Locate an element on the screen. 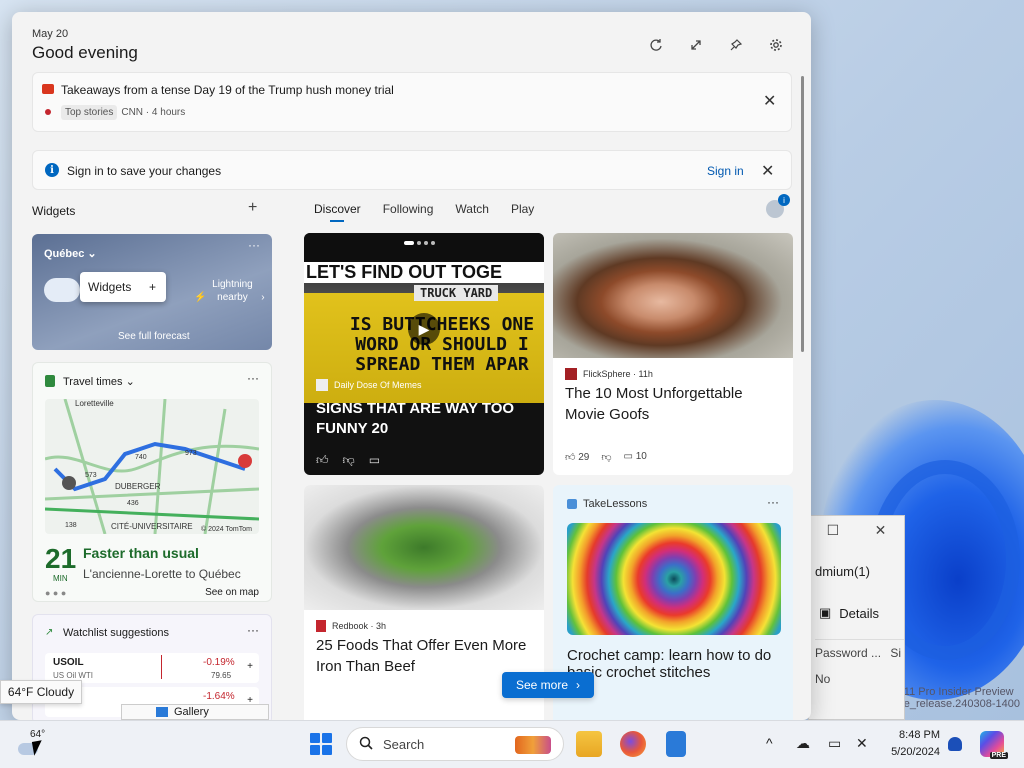  sparkline is located at coordinates (161, 667).